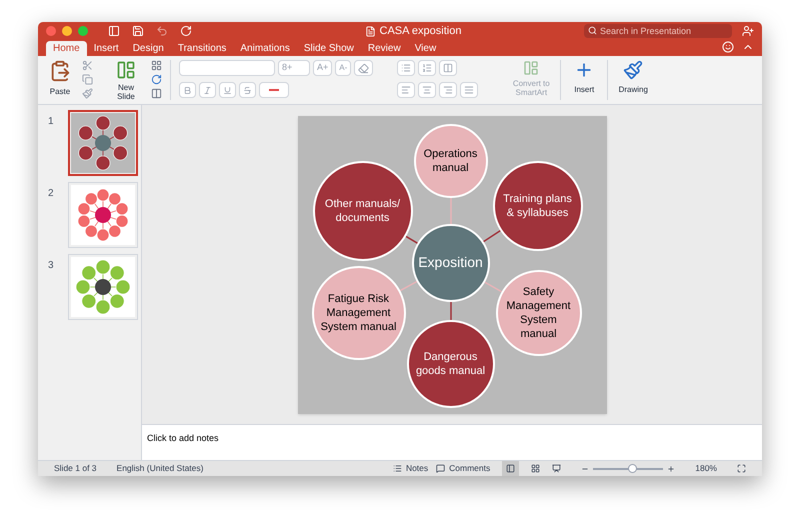  What do you see at coordinates (728, 47) in the screenshot?
I see `smiley-icon` at bounding box center [728, 47].